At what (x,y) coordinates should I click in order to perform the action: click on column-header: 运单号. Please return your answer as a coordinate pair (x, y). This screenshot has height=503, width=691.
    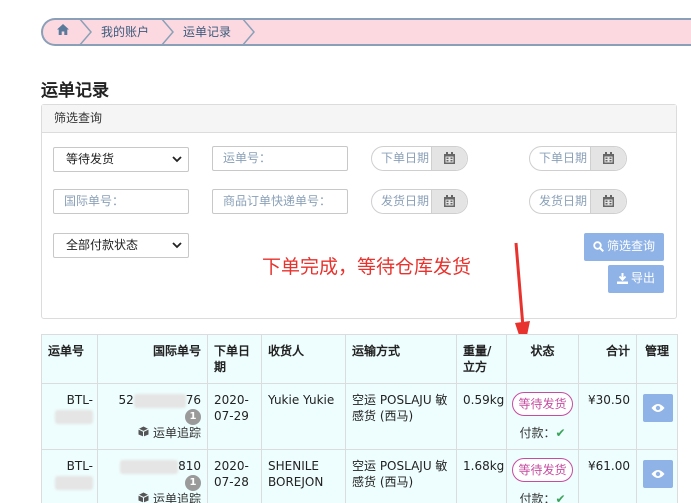
    Looking at the image, I should click on (69, 359).